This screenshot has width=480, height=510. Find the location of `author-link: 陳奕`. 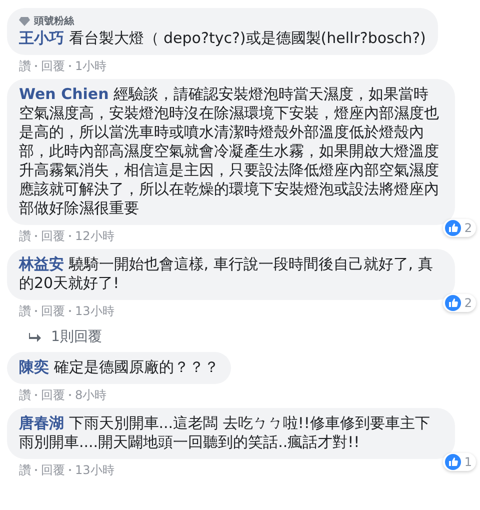

author-link: 陳奕 is located at coordinates (34, 367).